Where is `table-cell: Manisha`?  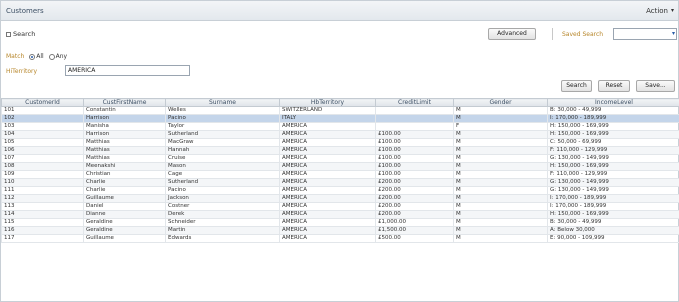
table-cell: Manisha is located at coordinates (124, 126).